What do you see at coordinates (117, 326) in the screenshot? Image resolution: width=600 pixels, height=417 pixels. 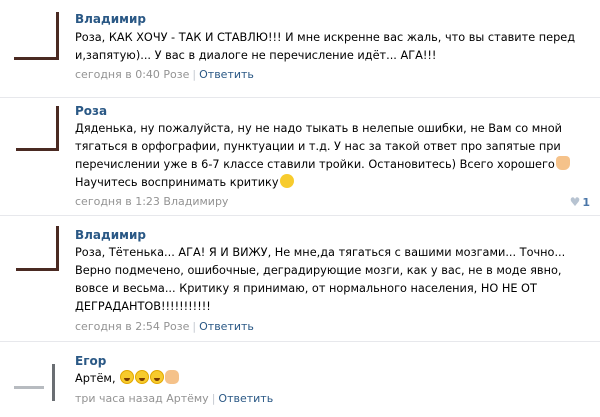 I see `comment-timestamp: сегодня в 2:54` at bounding box center [117, 326].